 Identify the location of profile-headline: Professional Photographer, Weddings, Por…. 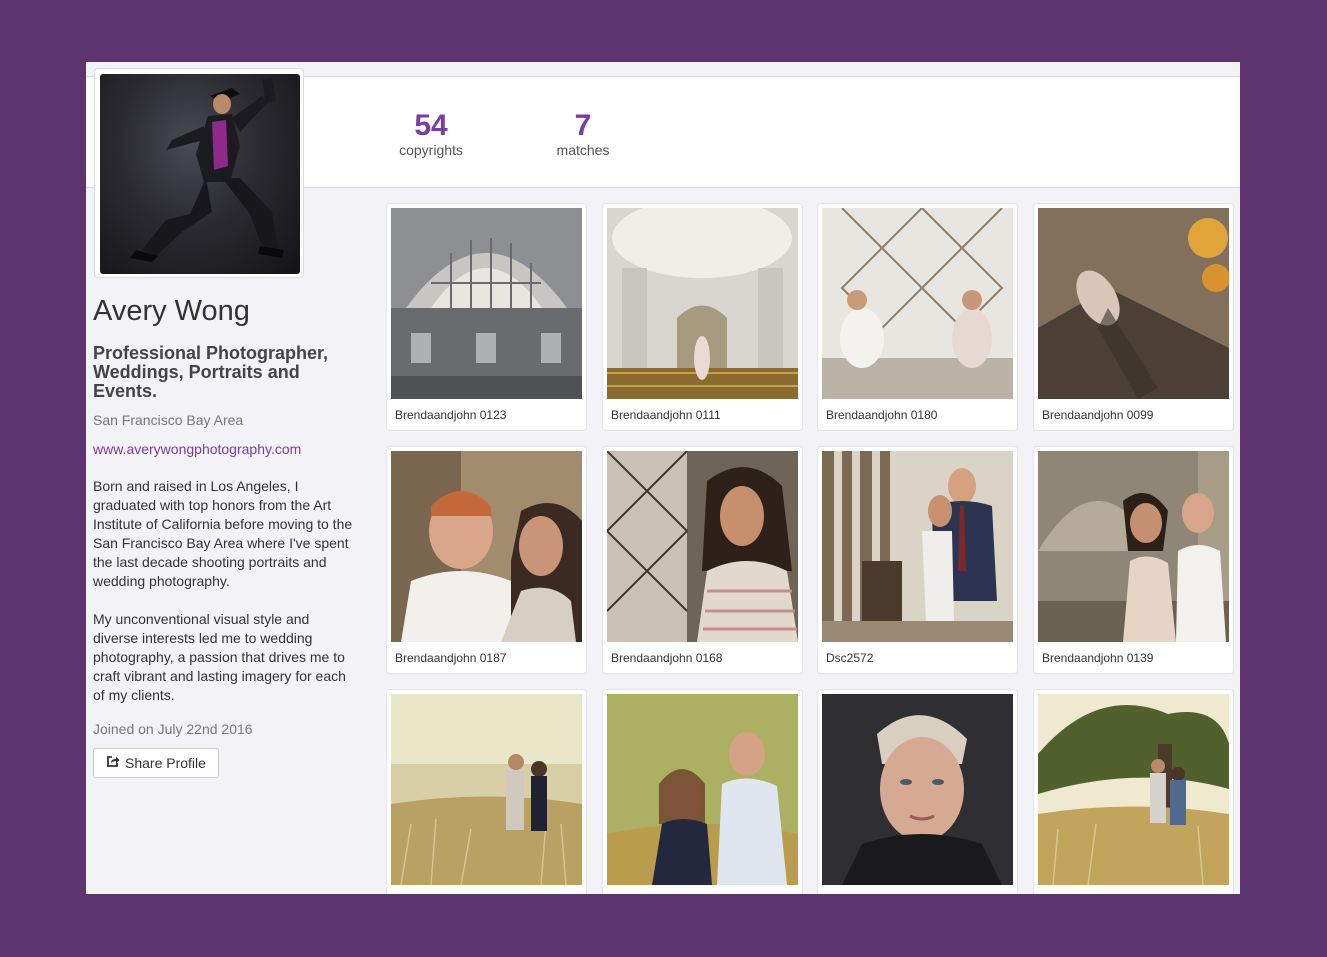
(211, 372).